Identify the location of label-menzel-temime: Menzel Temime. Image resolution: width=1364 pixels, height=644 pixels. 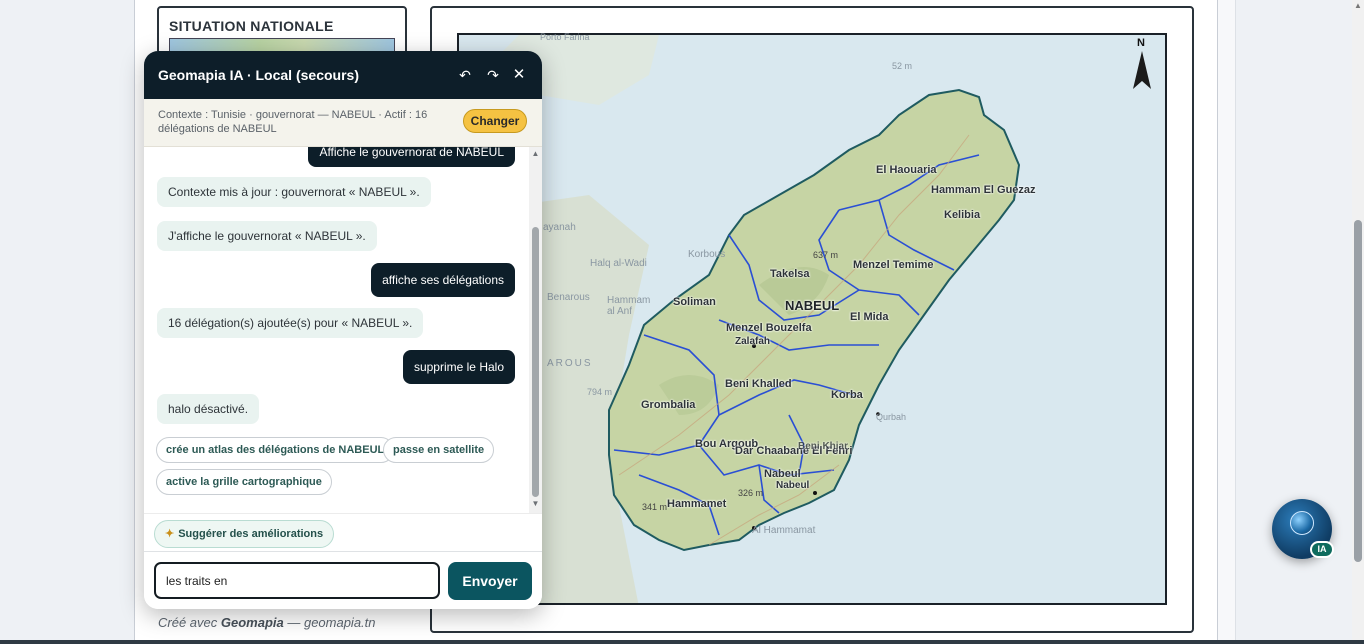
(893, 265).